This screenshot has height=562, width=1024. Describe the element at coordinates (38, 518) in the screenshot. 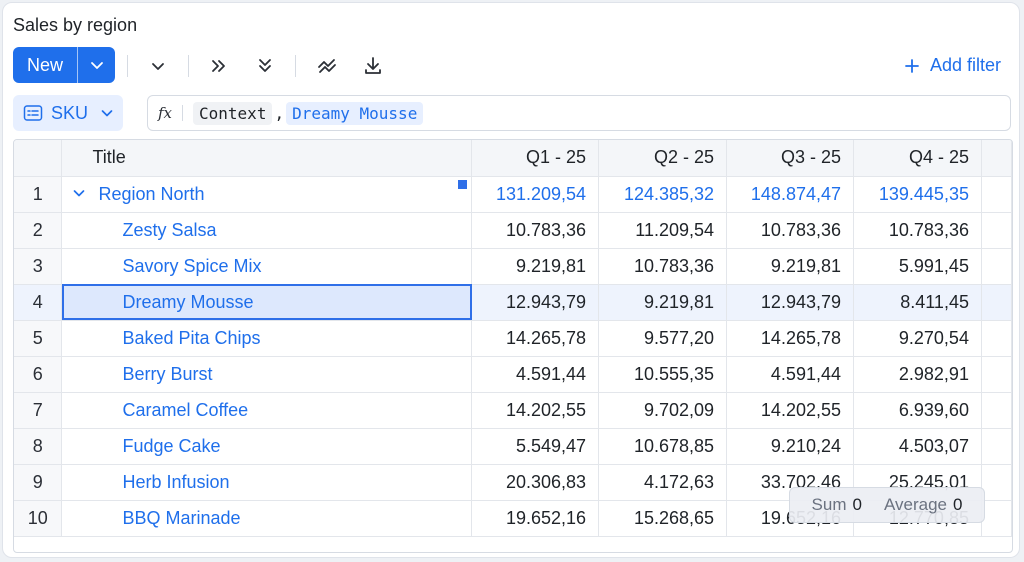

I see `row-number: 10` at that location.